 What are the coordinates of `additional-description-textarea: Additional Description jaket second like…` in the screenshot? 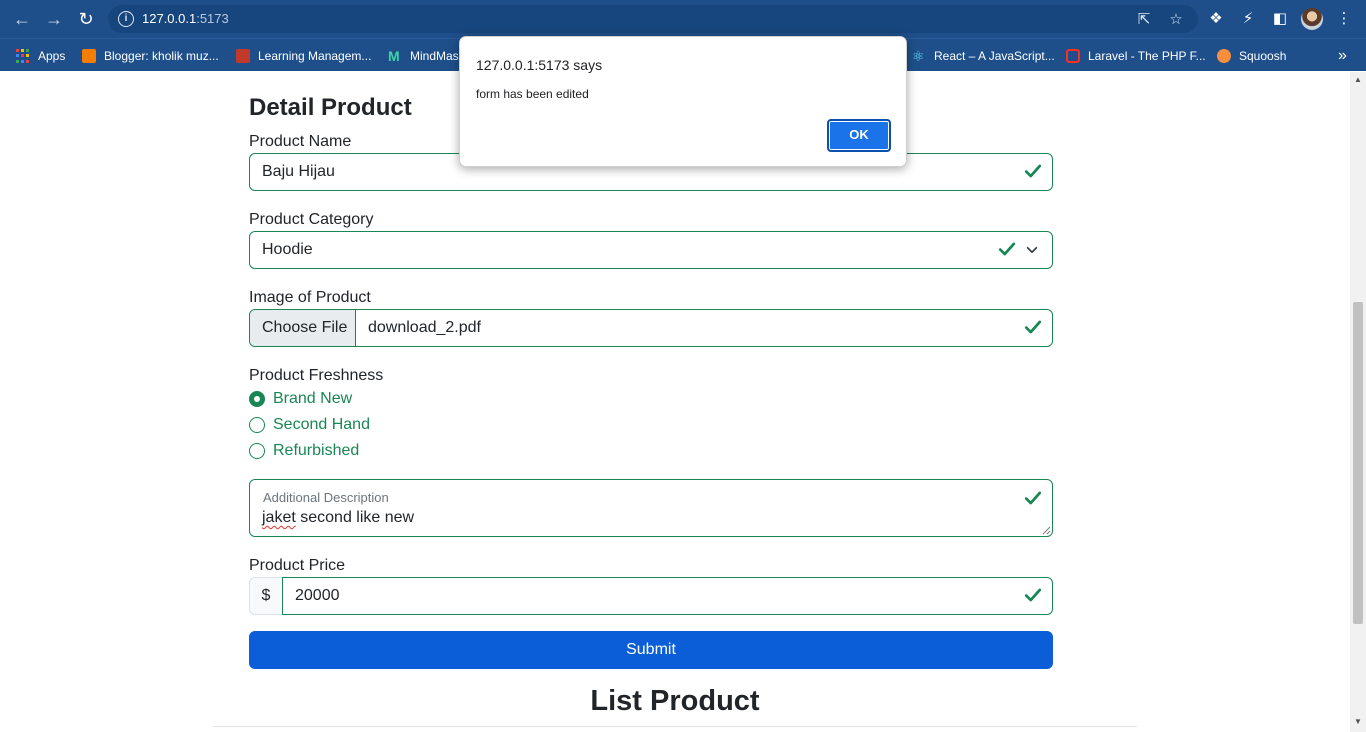 It's located at (651, 508).